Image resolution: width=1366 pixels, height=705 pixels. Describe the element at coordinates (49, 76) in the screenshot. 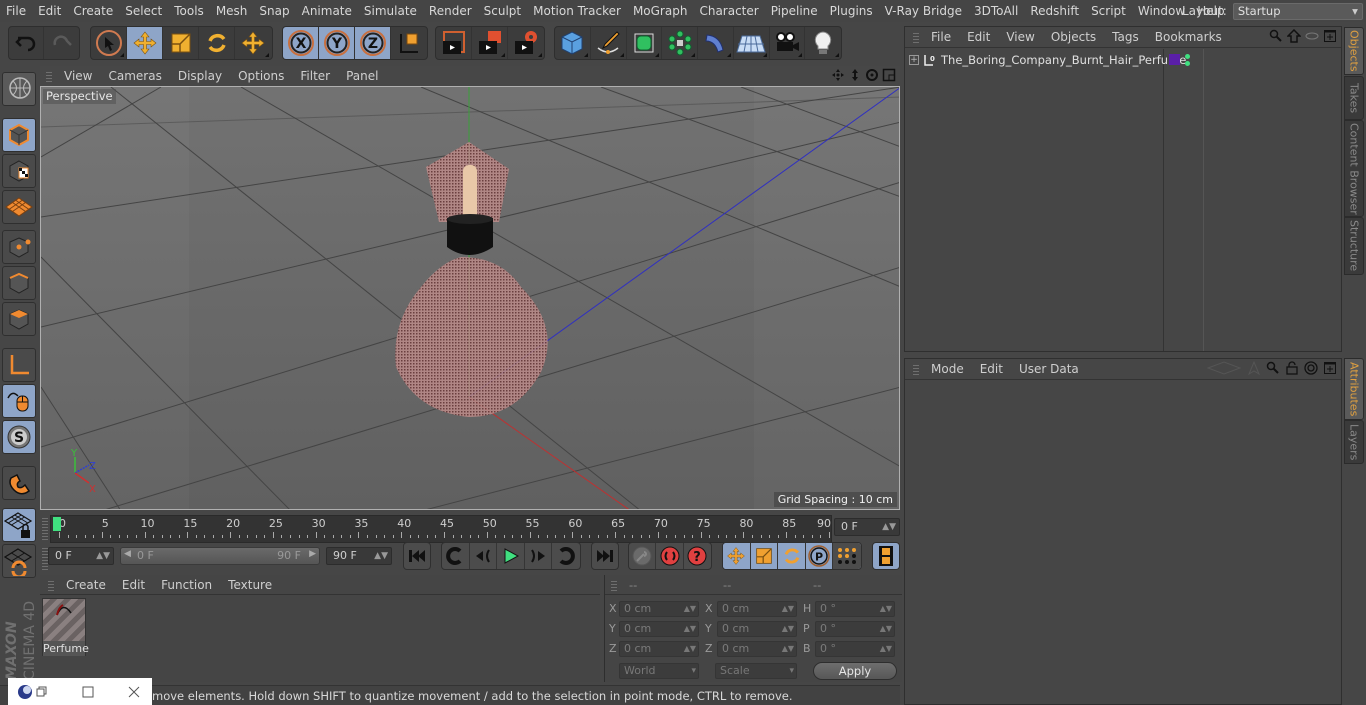

I see `panel-grip` at that location.